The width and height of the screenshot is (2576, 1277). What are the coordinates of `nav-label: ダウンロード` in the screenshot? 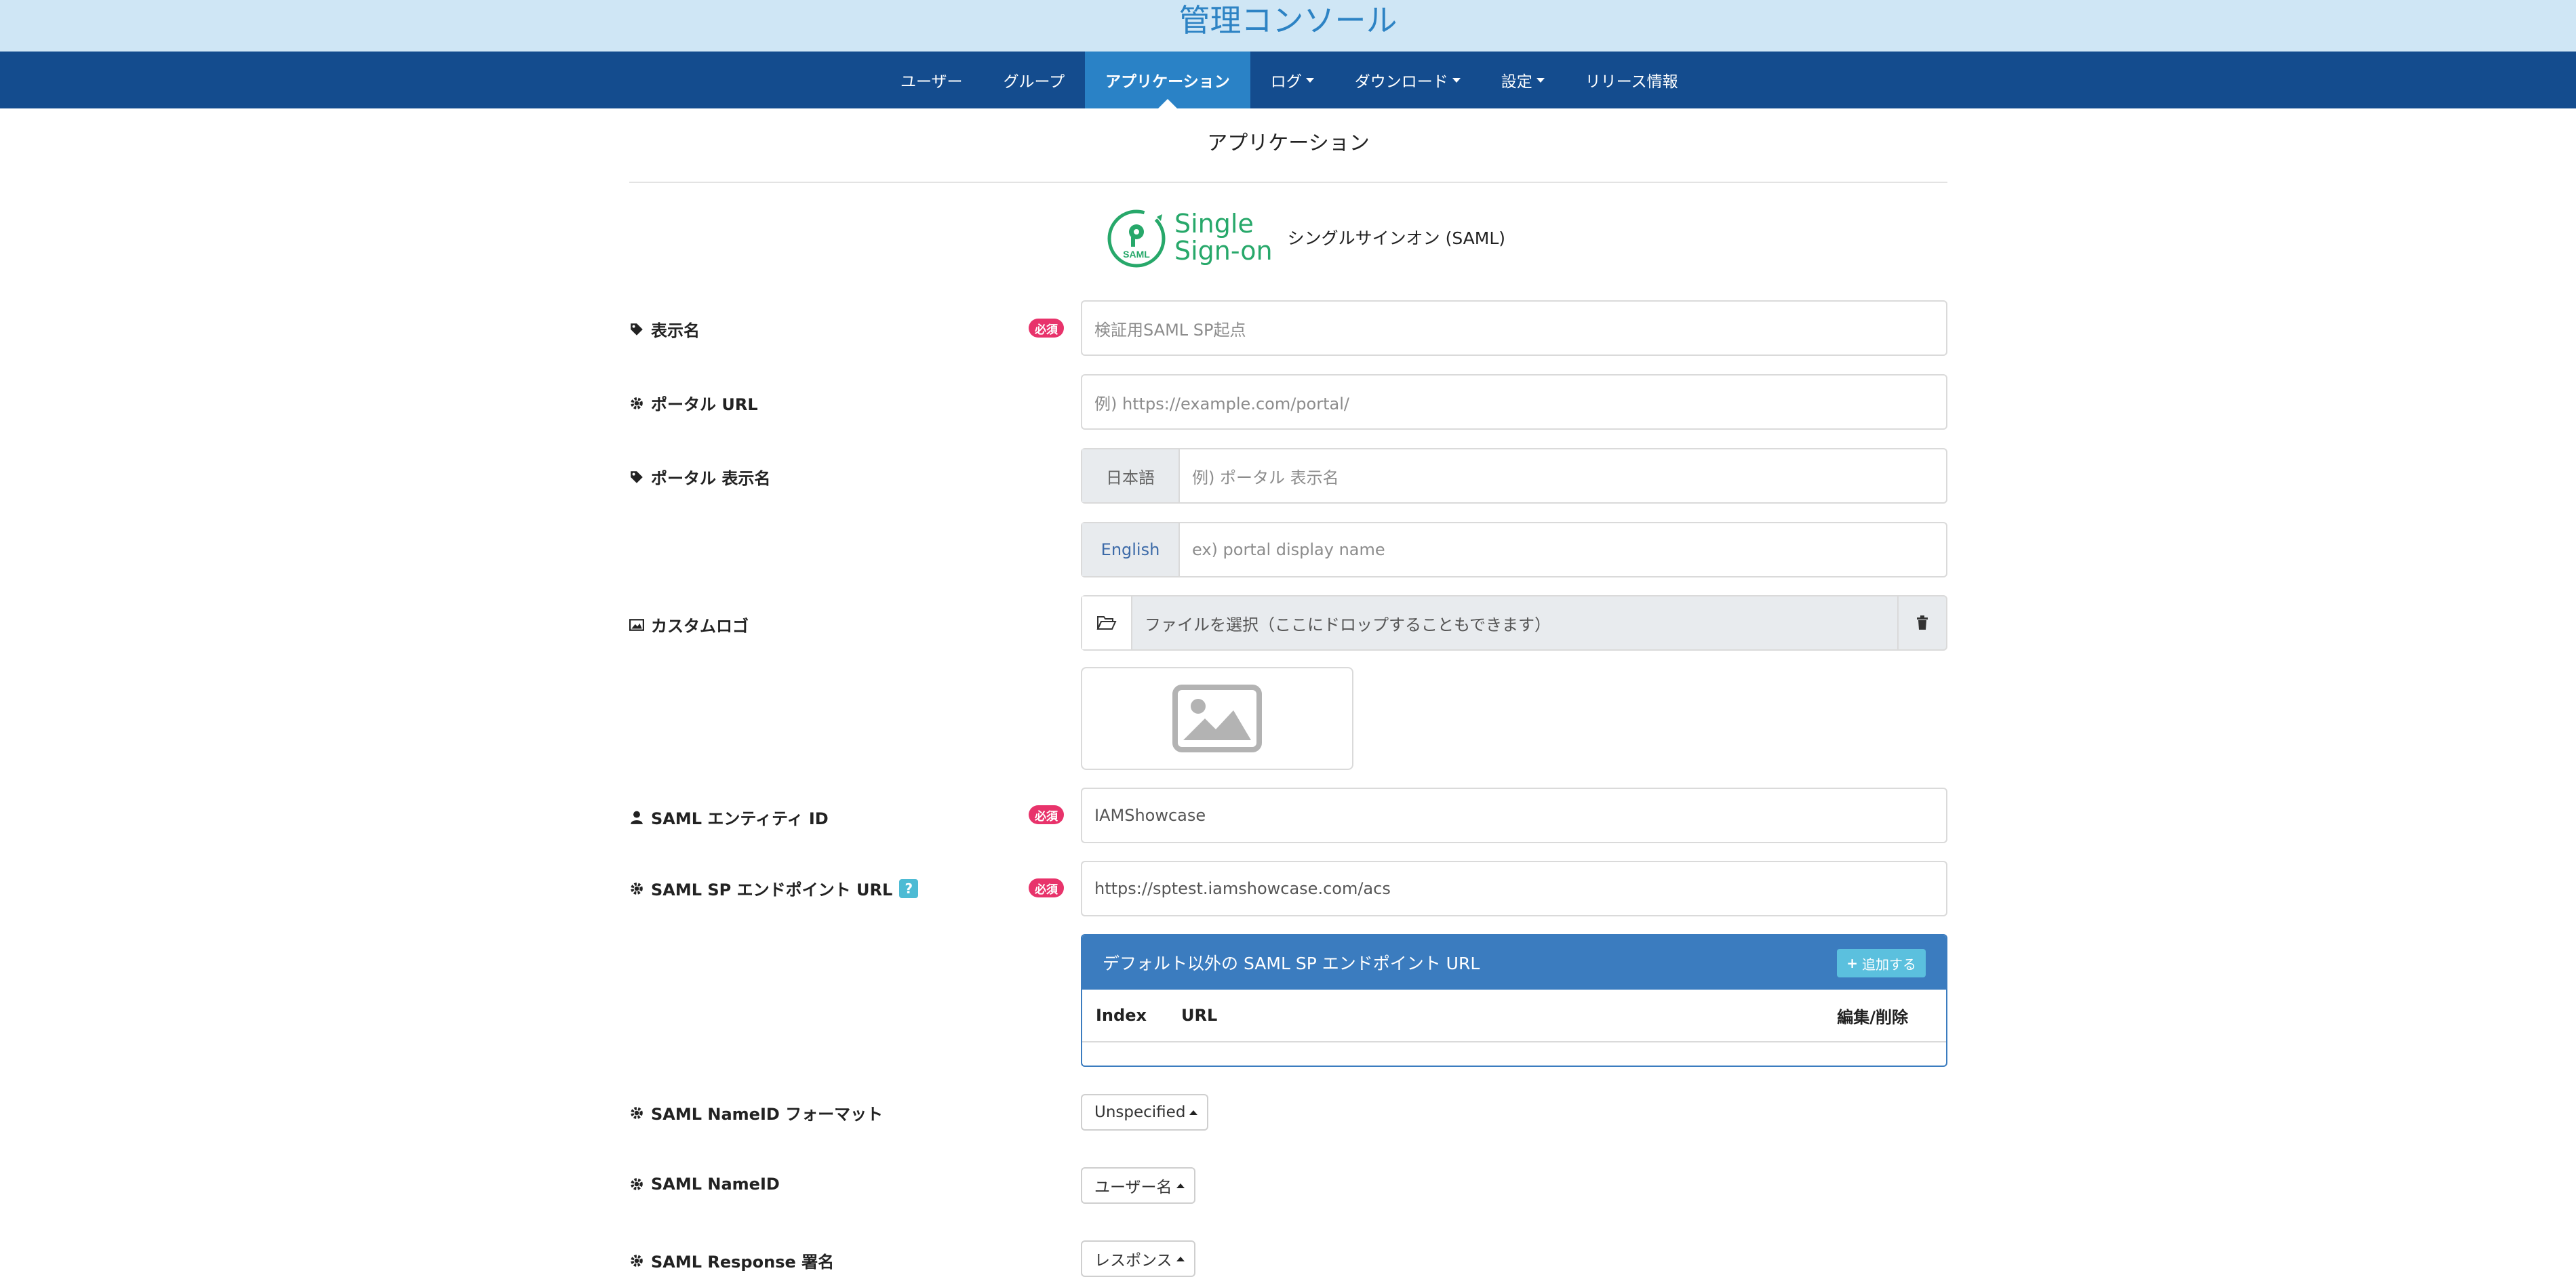 It's located at (1401, 82).